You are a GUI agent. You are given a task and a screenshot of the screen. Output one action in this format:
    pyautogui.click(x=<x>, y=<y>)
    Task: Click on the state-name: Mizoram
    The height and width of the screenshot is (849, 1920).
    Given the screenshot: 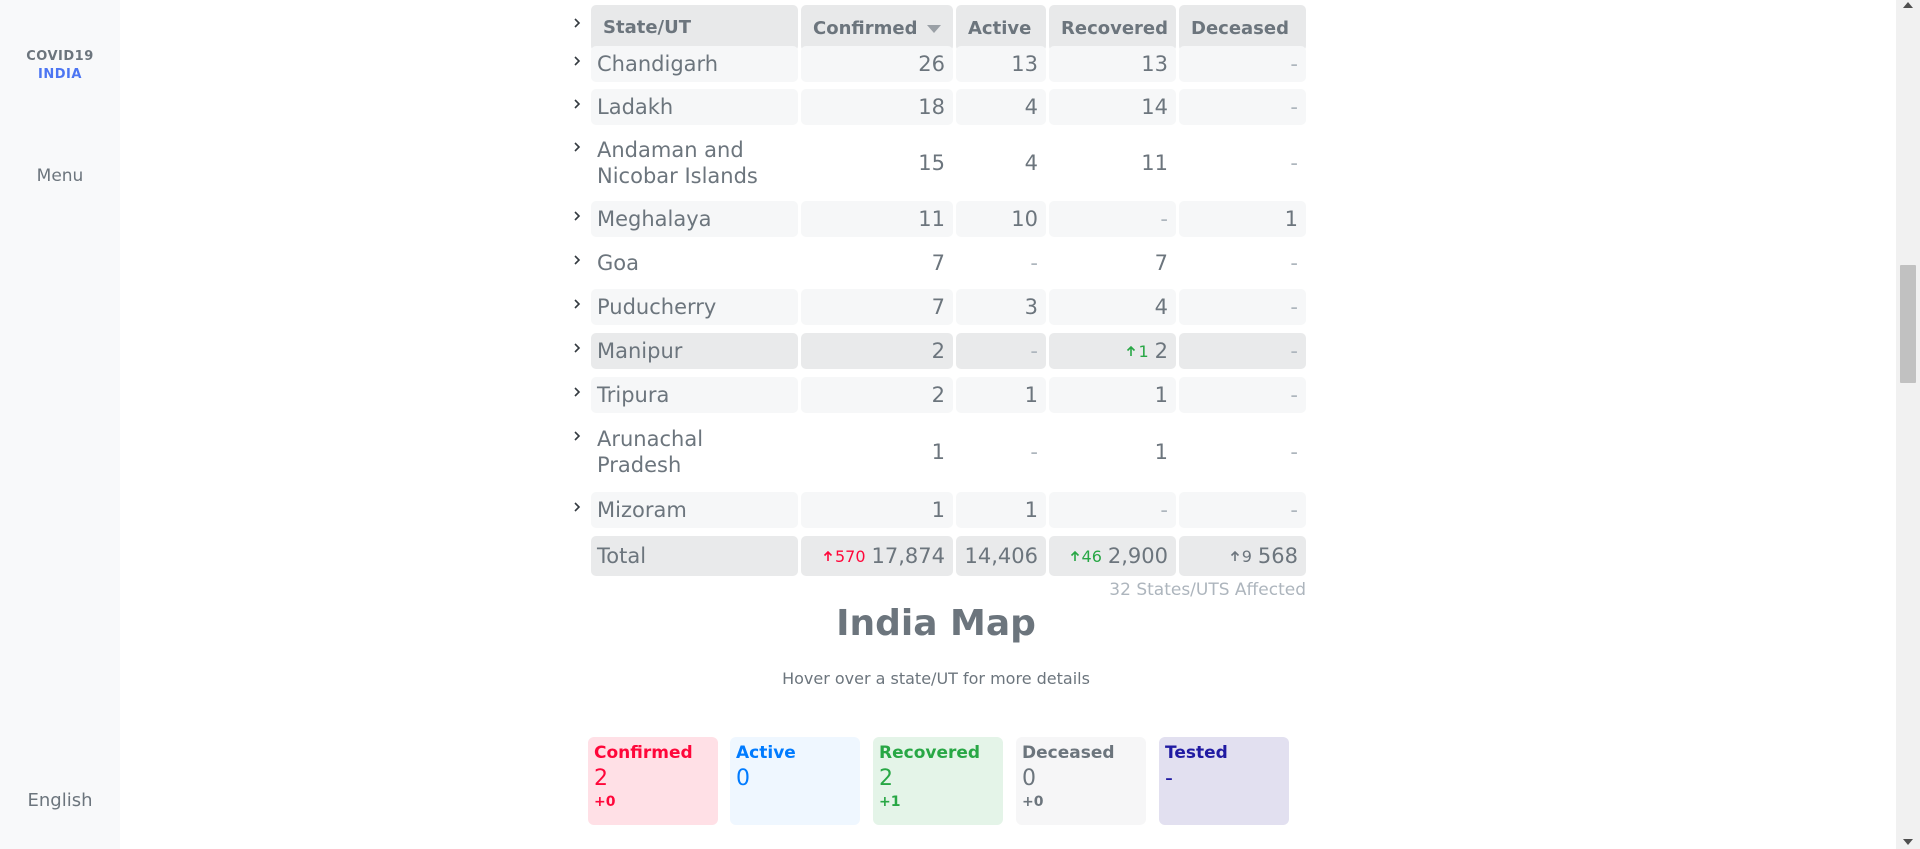 What is the action you would take?
    pyautogui.click(x=694, y=510)
    